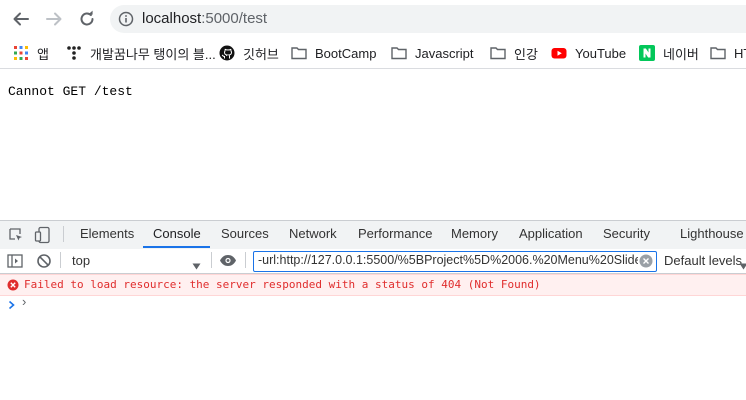  I want to click on bookmark-label: 네이버, so click(681, 54).